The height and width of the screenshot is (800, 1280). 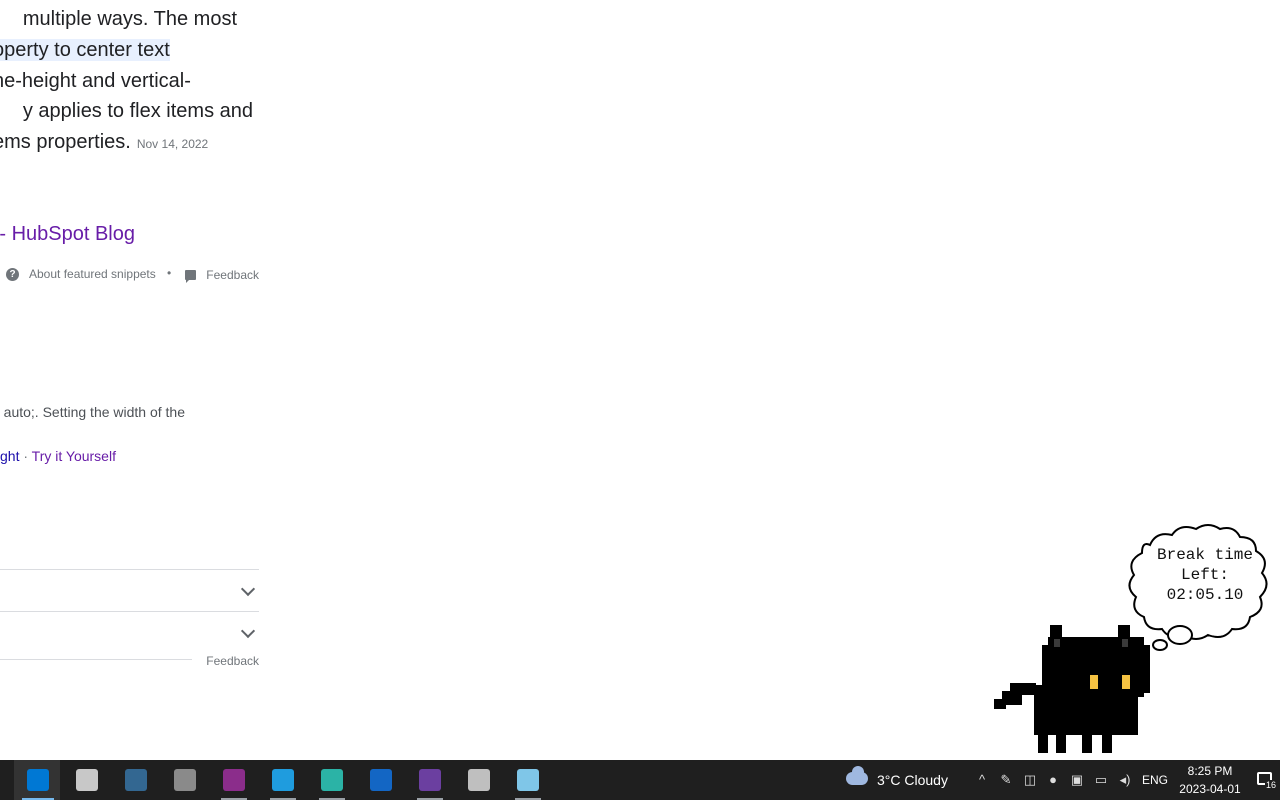 I want to click on visual-studio-installer-icon, so click(x=430, y=780).